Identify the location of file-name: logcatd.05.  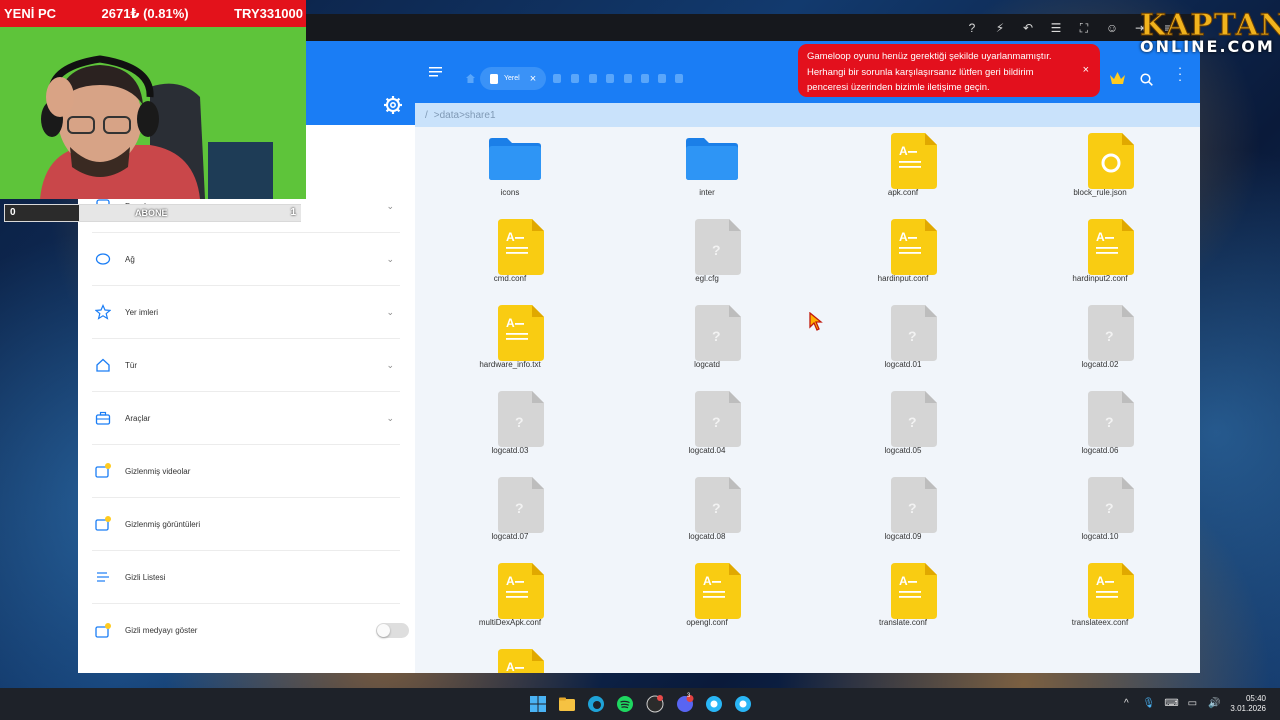
(903, 450).